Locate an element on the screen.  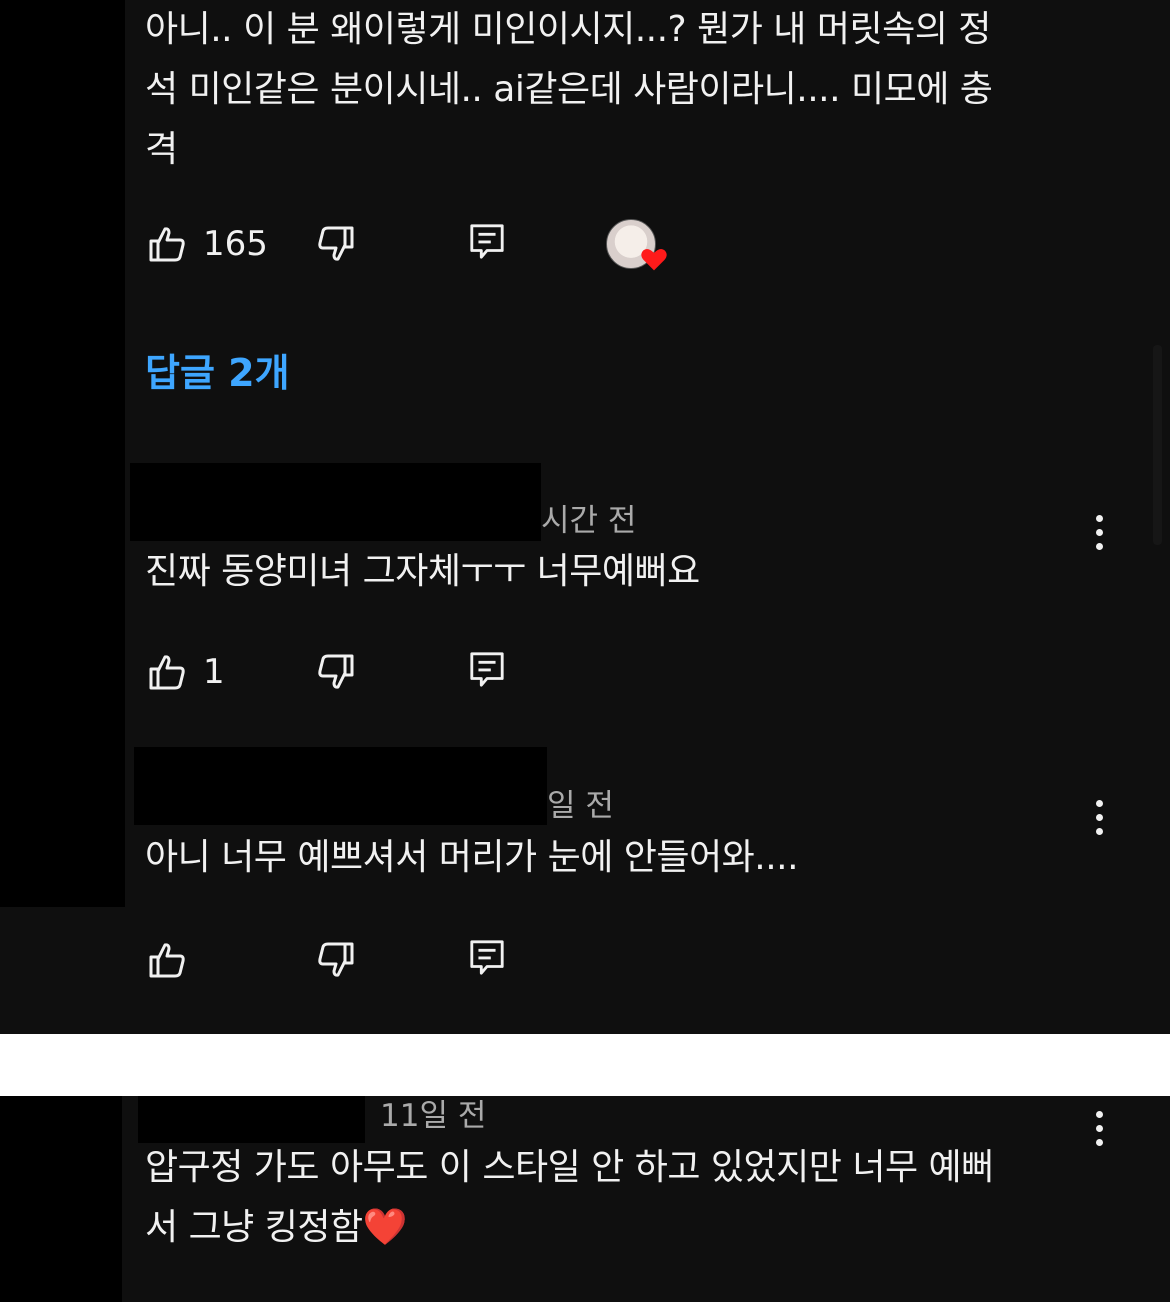
comment-actions: 165 is located at coordinates (585, 244).